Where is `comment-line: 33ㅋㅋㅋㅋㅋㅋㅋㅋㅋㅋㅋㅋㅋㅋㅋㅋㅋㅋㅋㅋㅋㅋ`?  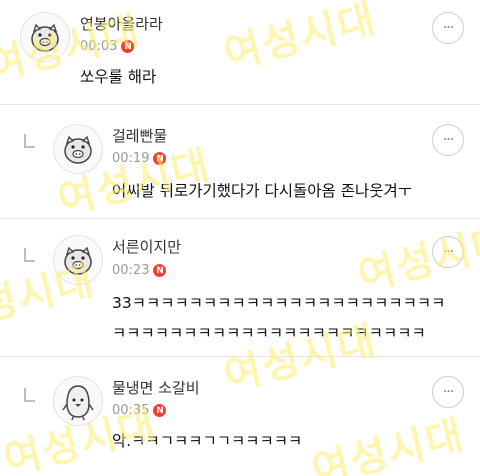 comment-line: 33ㅋㅋㅋㅋㅋㅋㅋㅋㅋㅋㅋㅋㅋㅋㅋㅋㅋㅋㅋㅋㅋㅋ is located at coordinates (279, 303).